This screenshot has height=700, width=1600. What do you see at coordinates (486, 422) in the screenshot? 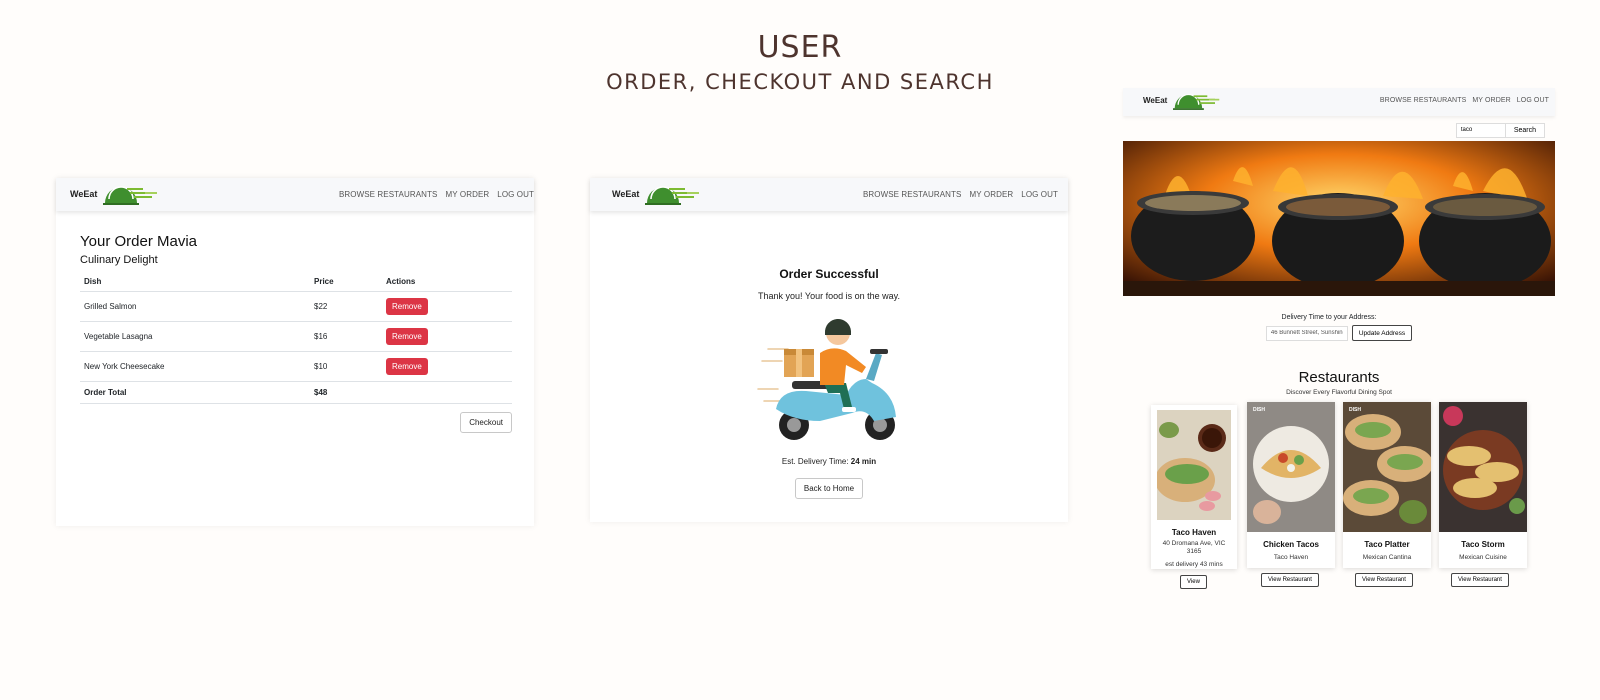
I see `checkout-button: Checkout` at bounding box center [486, 422].